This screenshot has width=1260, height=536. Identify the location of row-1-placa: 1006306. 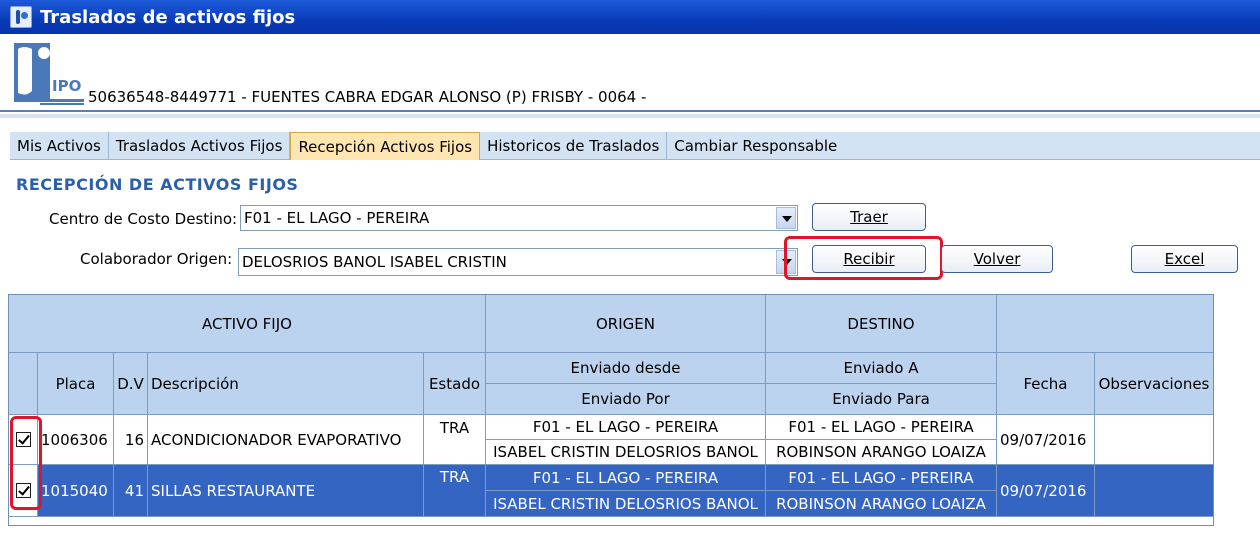
(76, 440).